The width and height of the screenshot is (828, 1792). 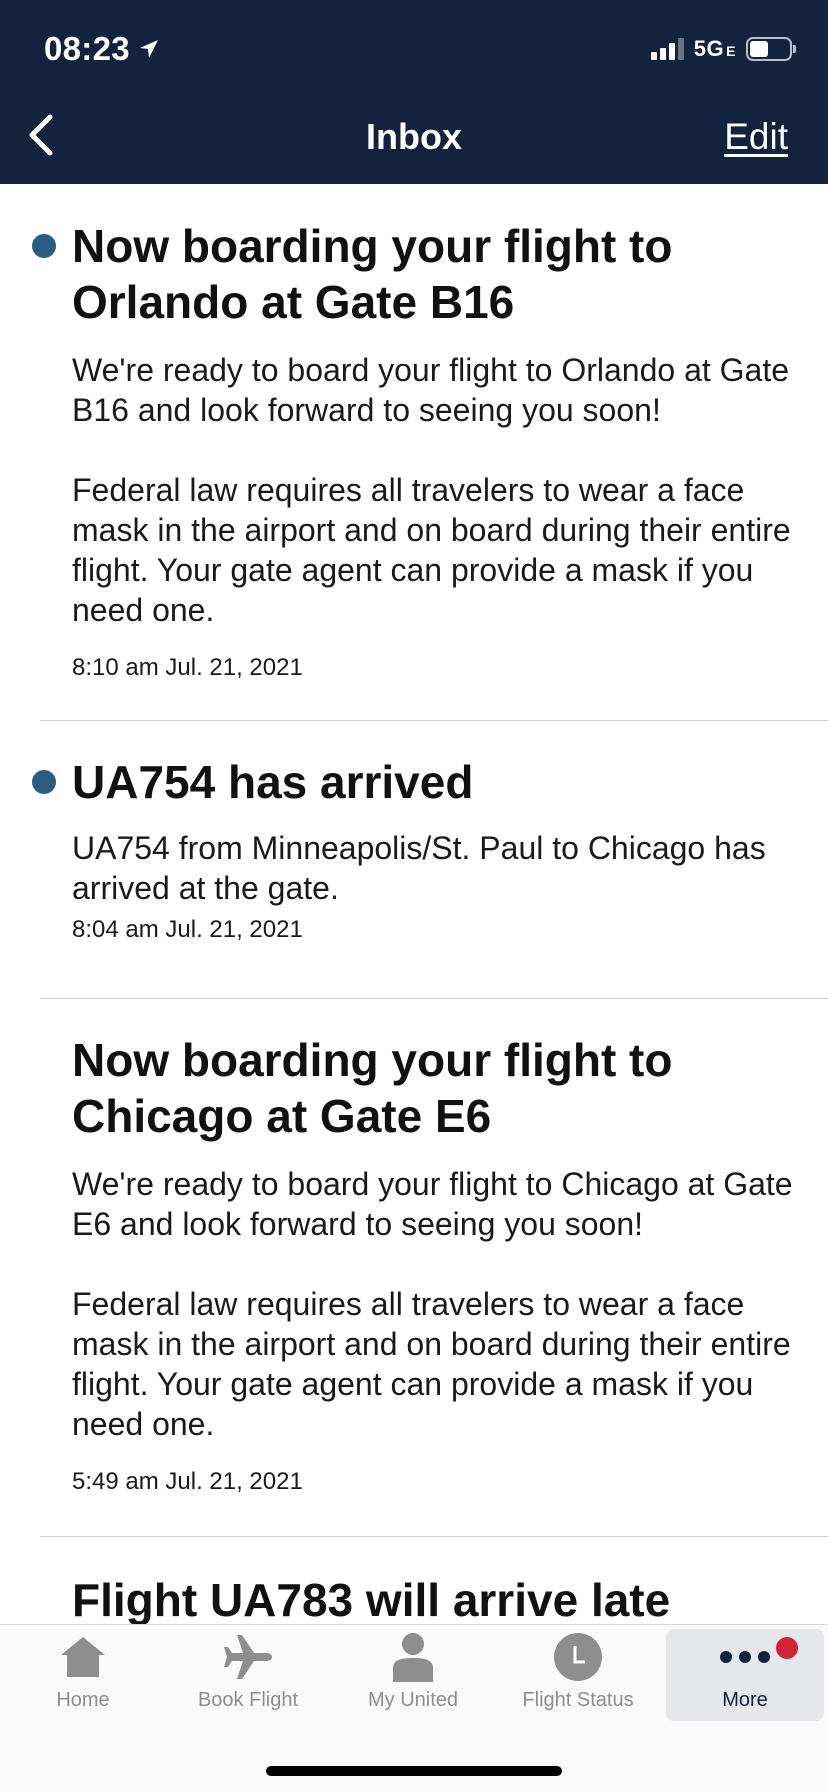 I want to click on message-title: UA754 has arrived, so click(x=273, y=782).